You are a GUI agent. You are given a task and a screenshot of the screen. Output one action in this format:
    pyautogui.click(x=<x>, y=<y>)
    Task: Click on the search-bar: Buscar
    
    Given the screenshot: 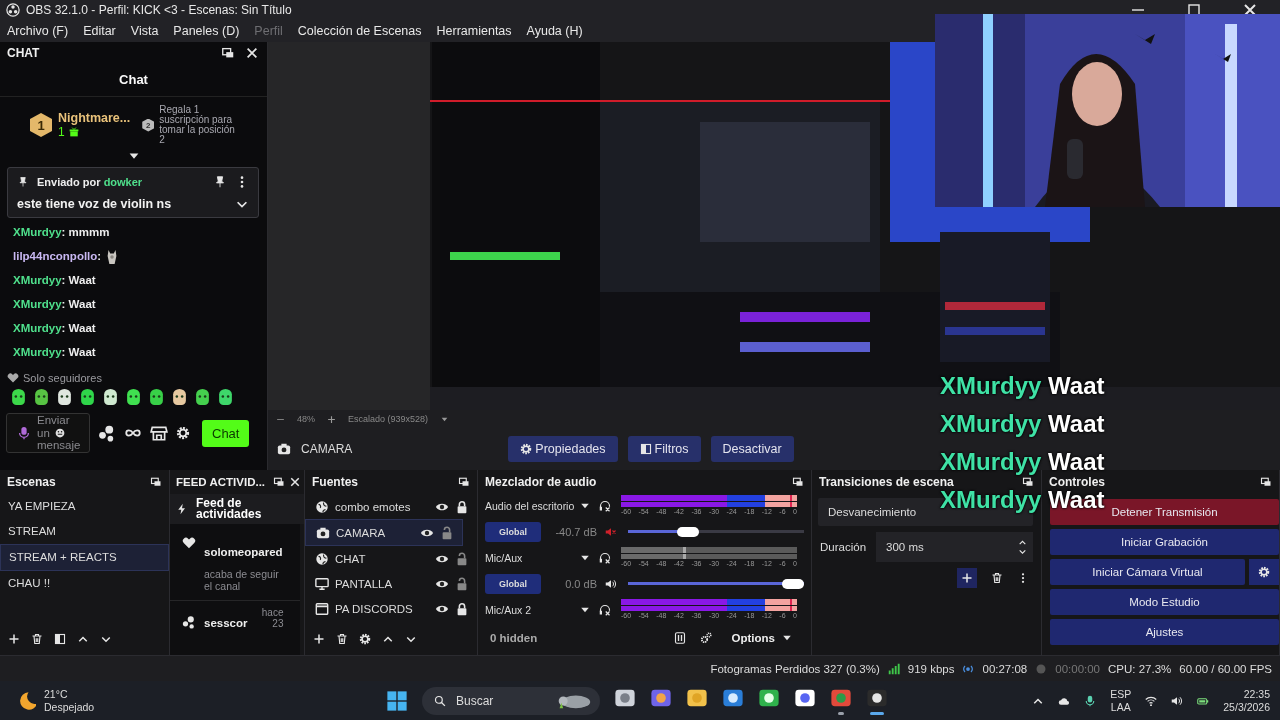 What is the action you would take?
    pyautogui.click(x=511, y=701)
    